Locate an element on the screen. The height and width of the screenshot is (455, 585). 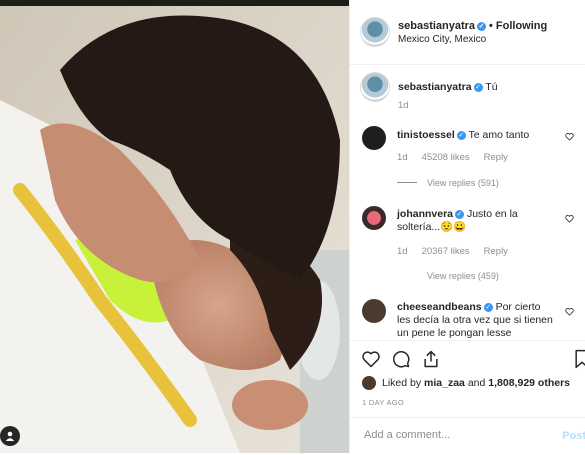
person-icon is located at coordinates (10, 436).